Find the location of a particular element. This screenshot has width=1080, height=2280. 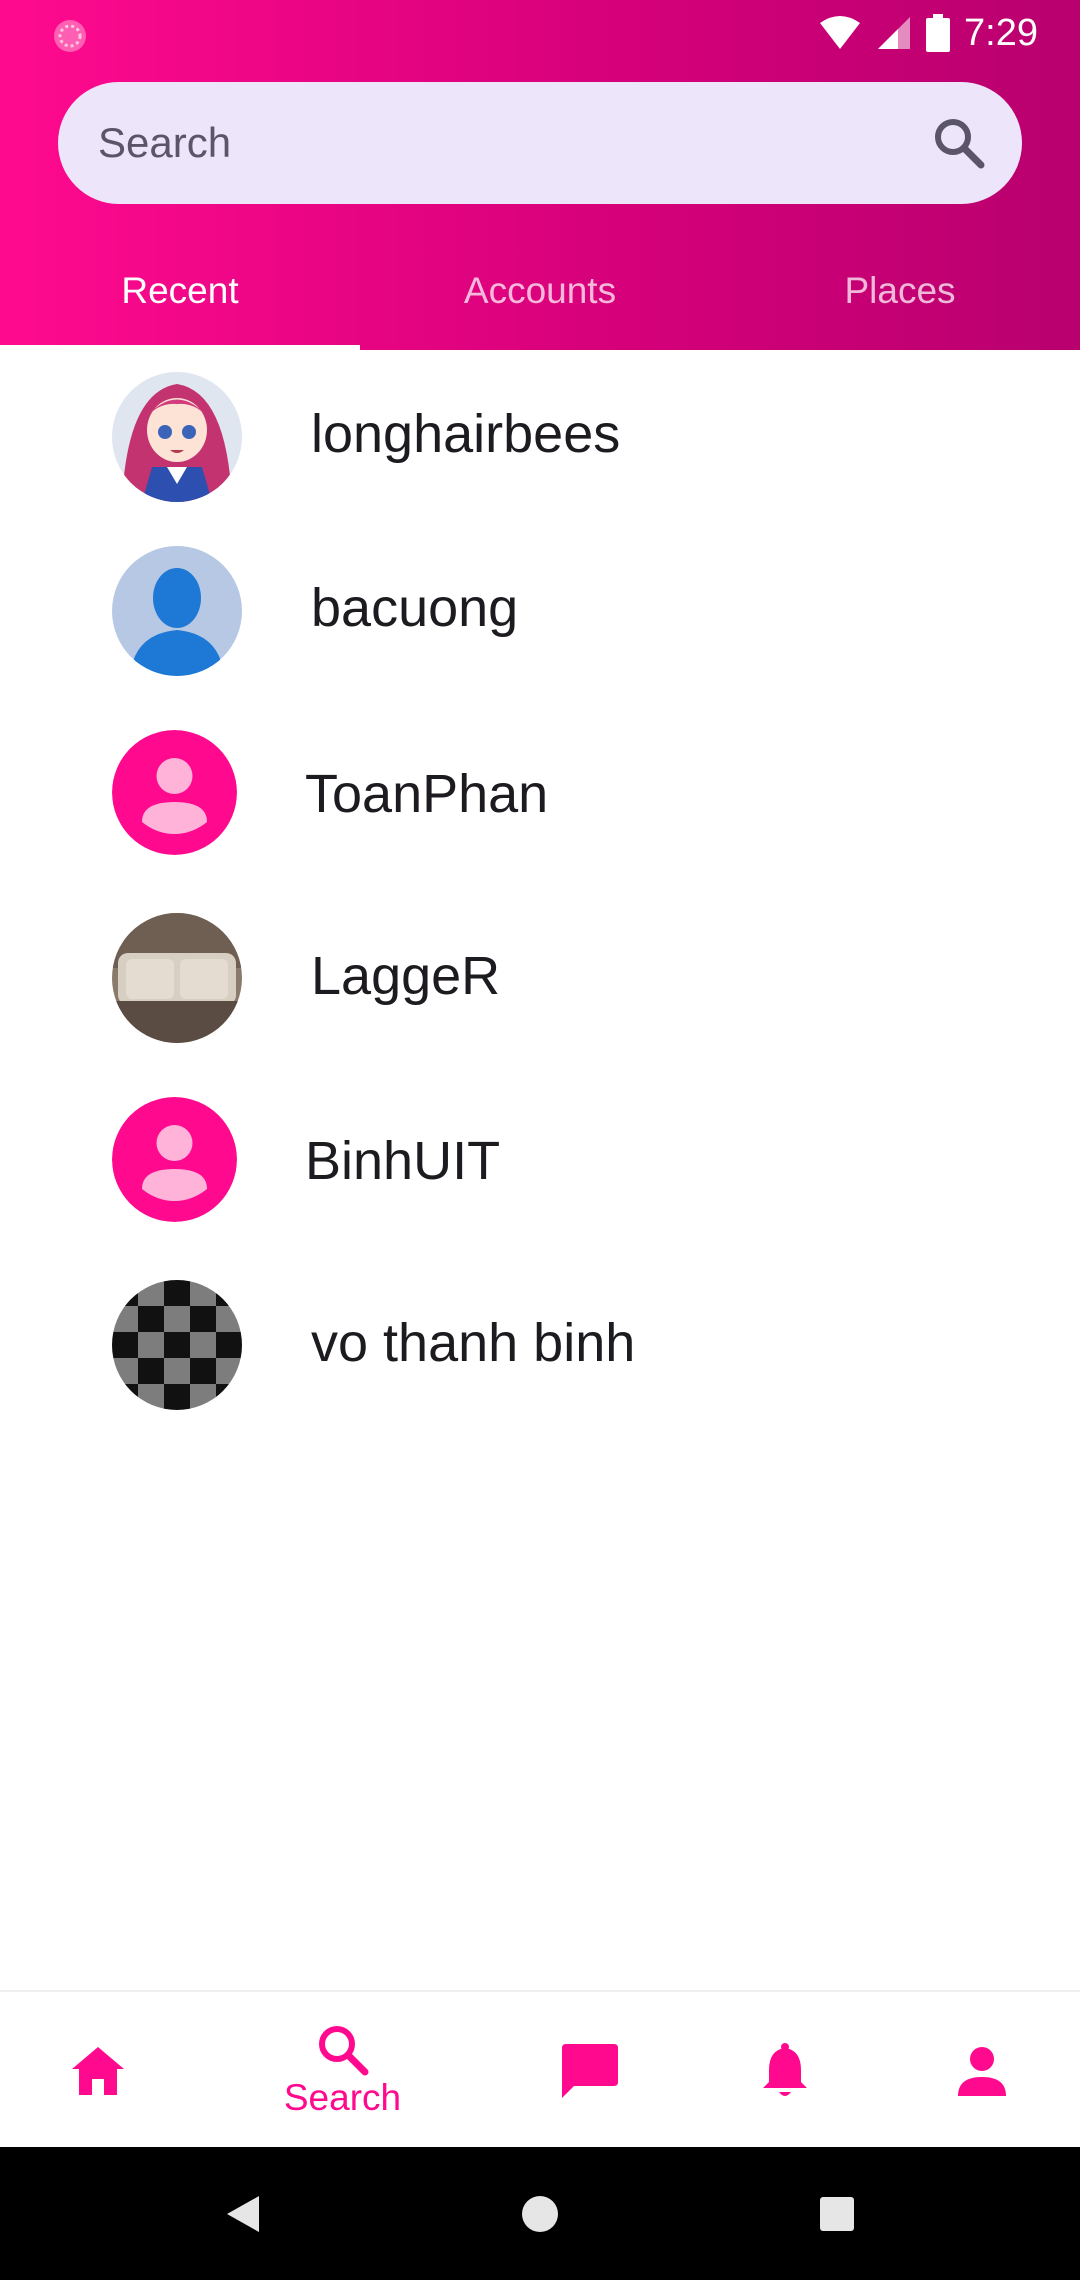

clock: 7:29 is located at coordinates (1001, 32).